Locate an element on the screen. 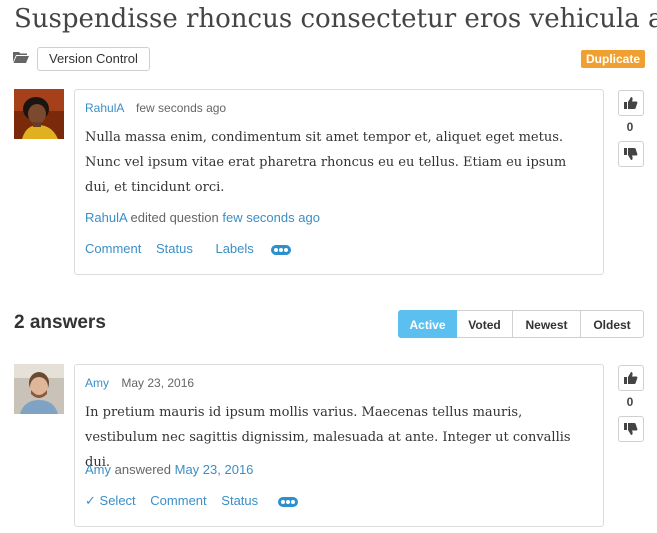 The height and width of the screenshot is (533, 657). sort-tabs: Active Voted Newest Oldest is located at coordinates (521, 324).